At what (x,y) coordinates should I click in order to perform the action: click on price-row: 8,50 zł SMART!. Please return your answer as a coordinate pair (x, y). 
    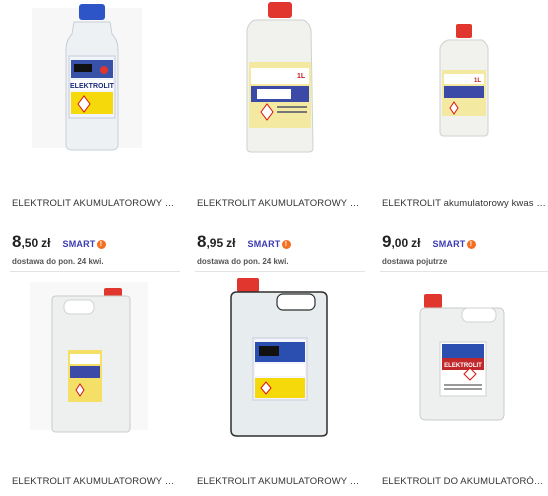
    Looking at the image, I should click on (59, 242).